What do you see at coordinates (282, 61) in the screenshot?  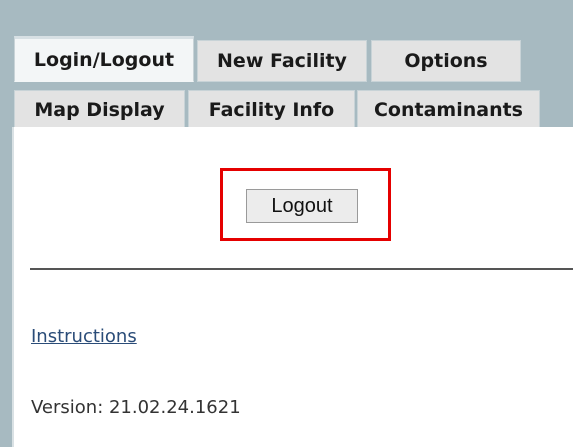 I see `tab-new-facility: New Facility` at bounding box center [282, 61].